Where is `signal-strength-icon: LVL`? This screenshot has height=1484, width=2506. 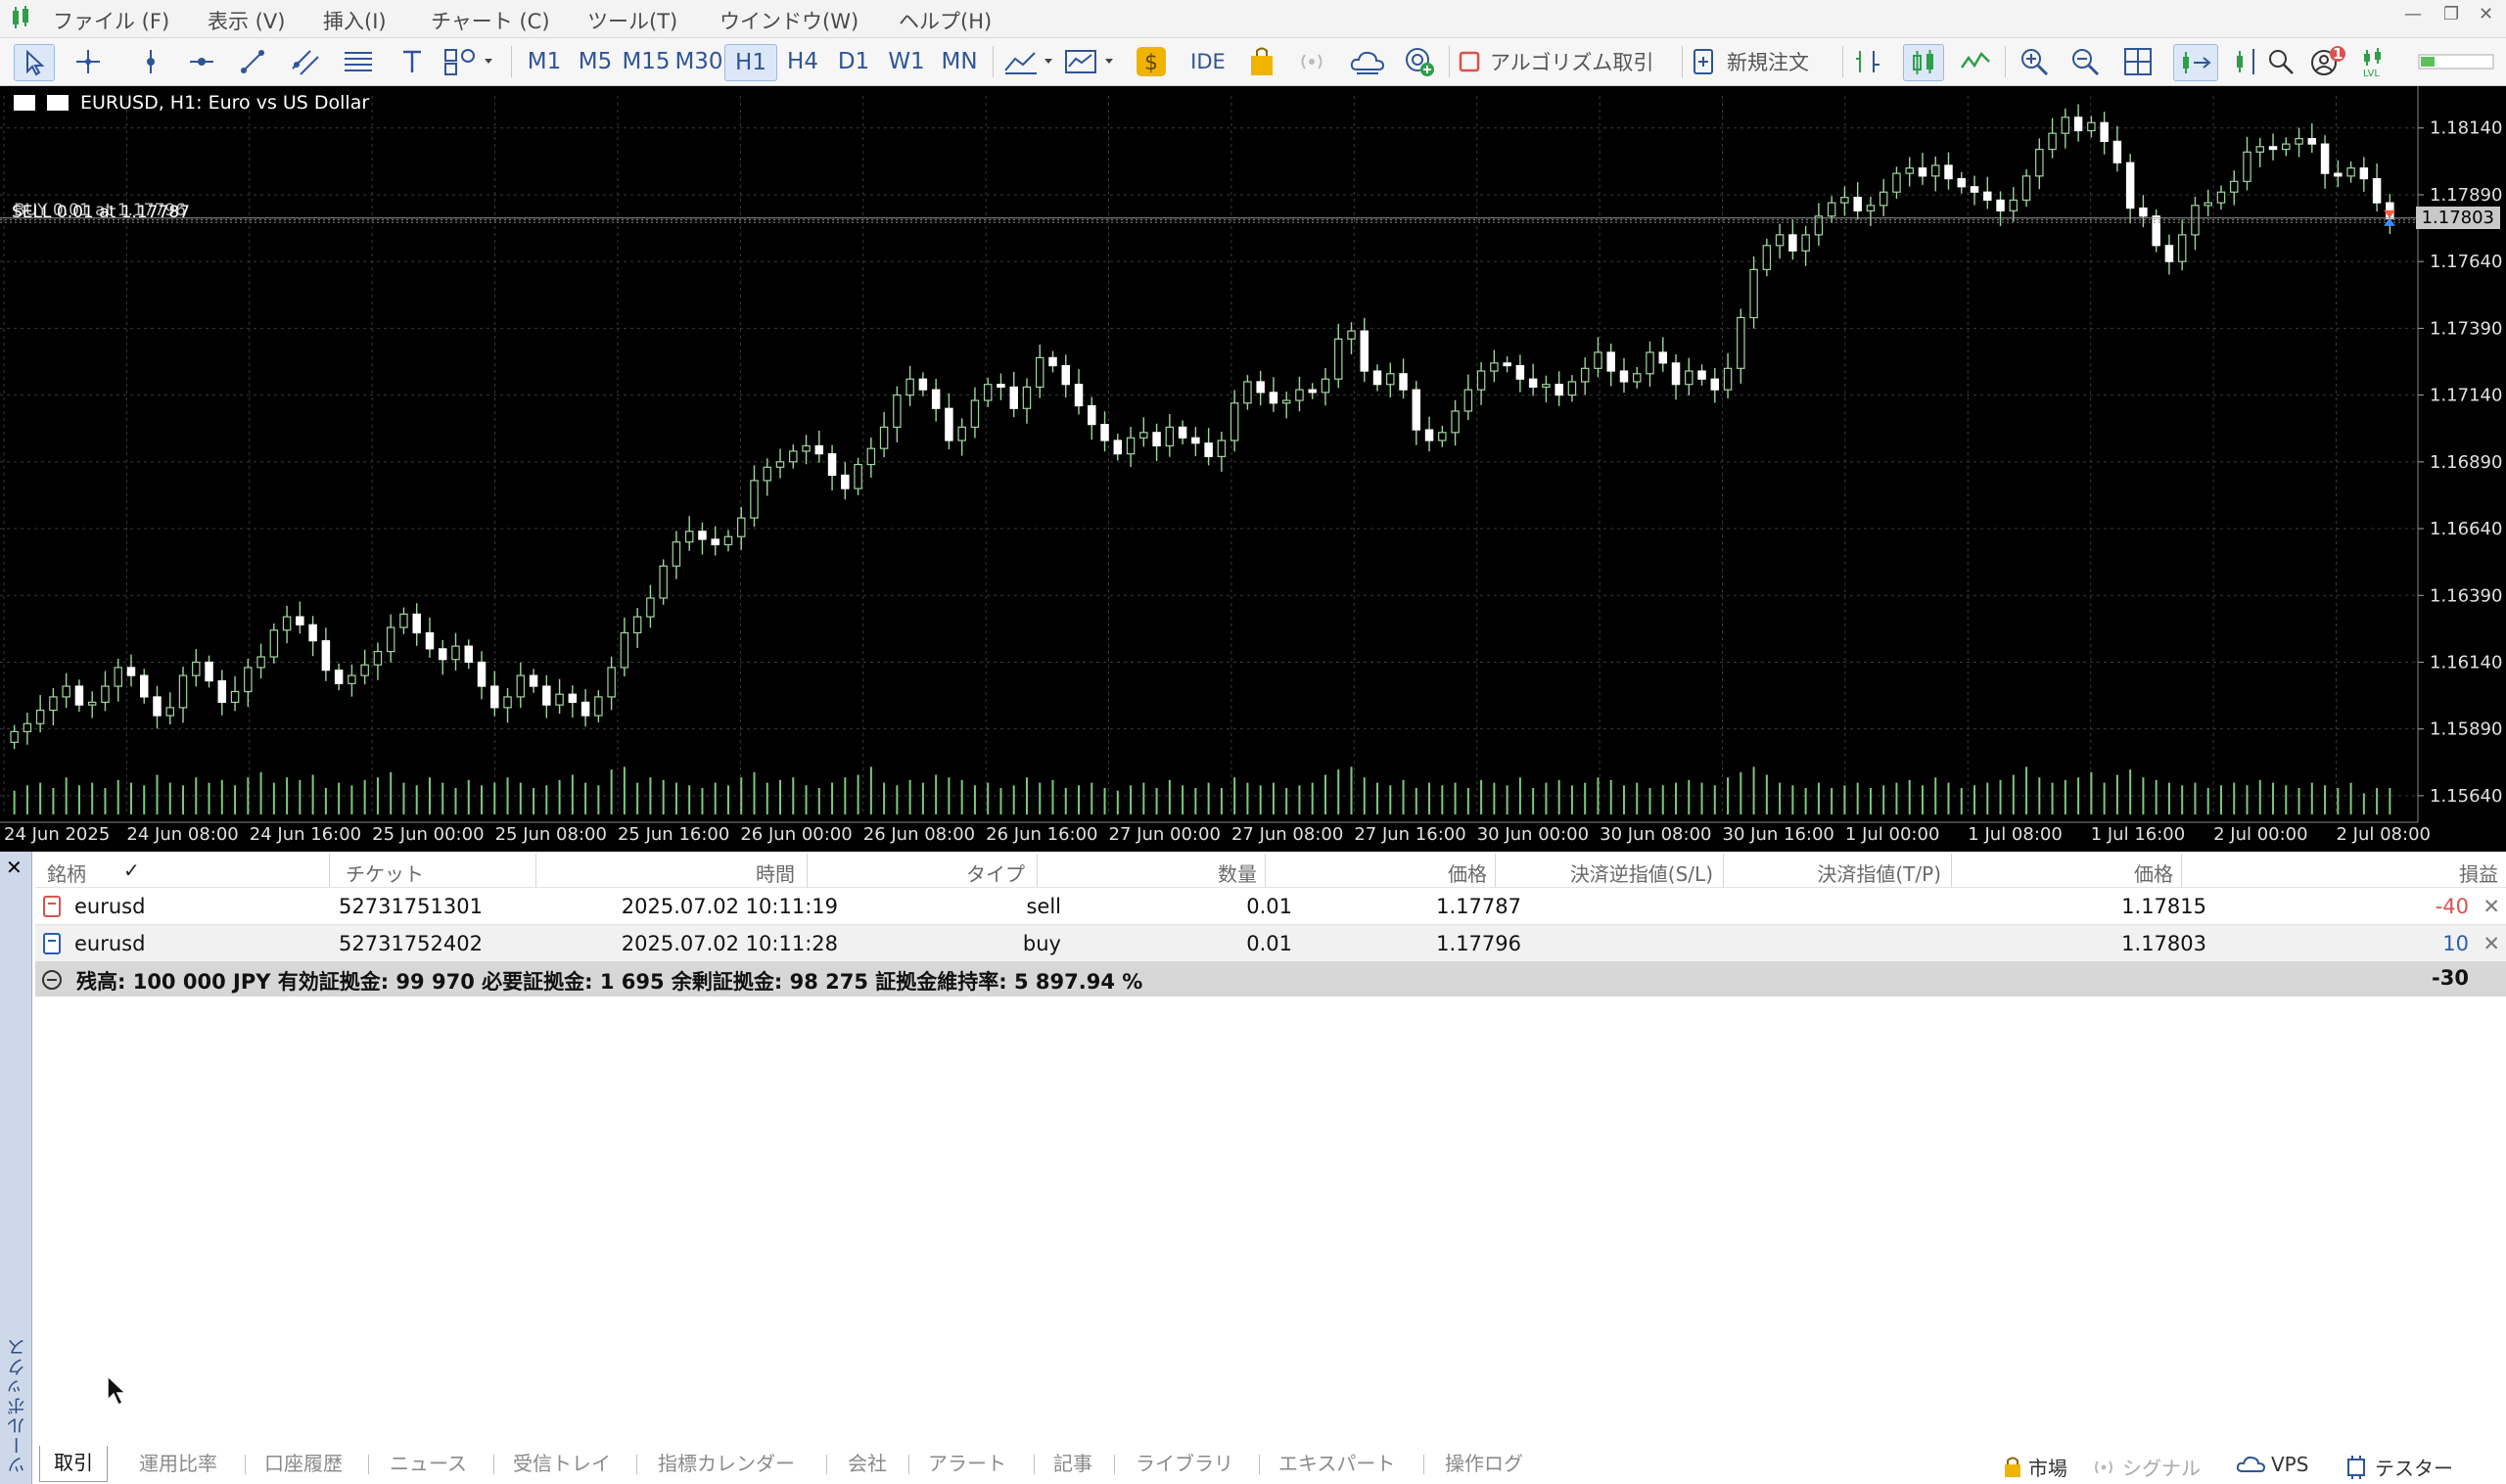 signal-strength-icon: LVL is located at coordinates (2375, 61).